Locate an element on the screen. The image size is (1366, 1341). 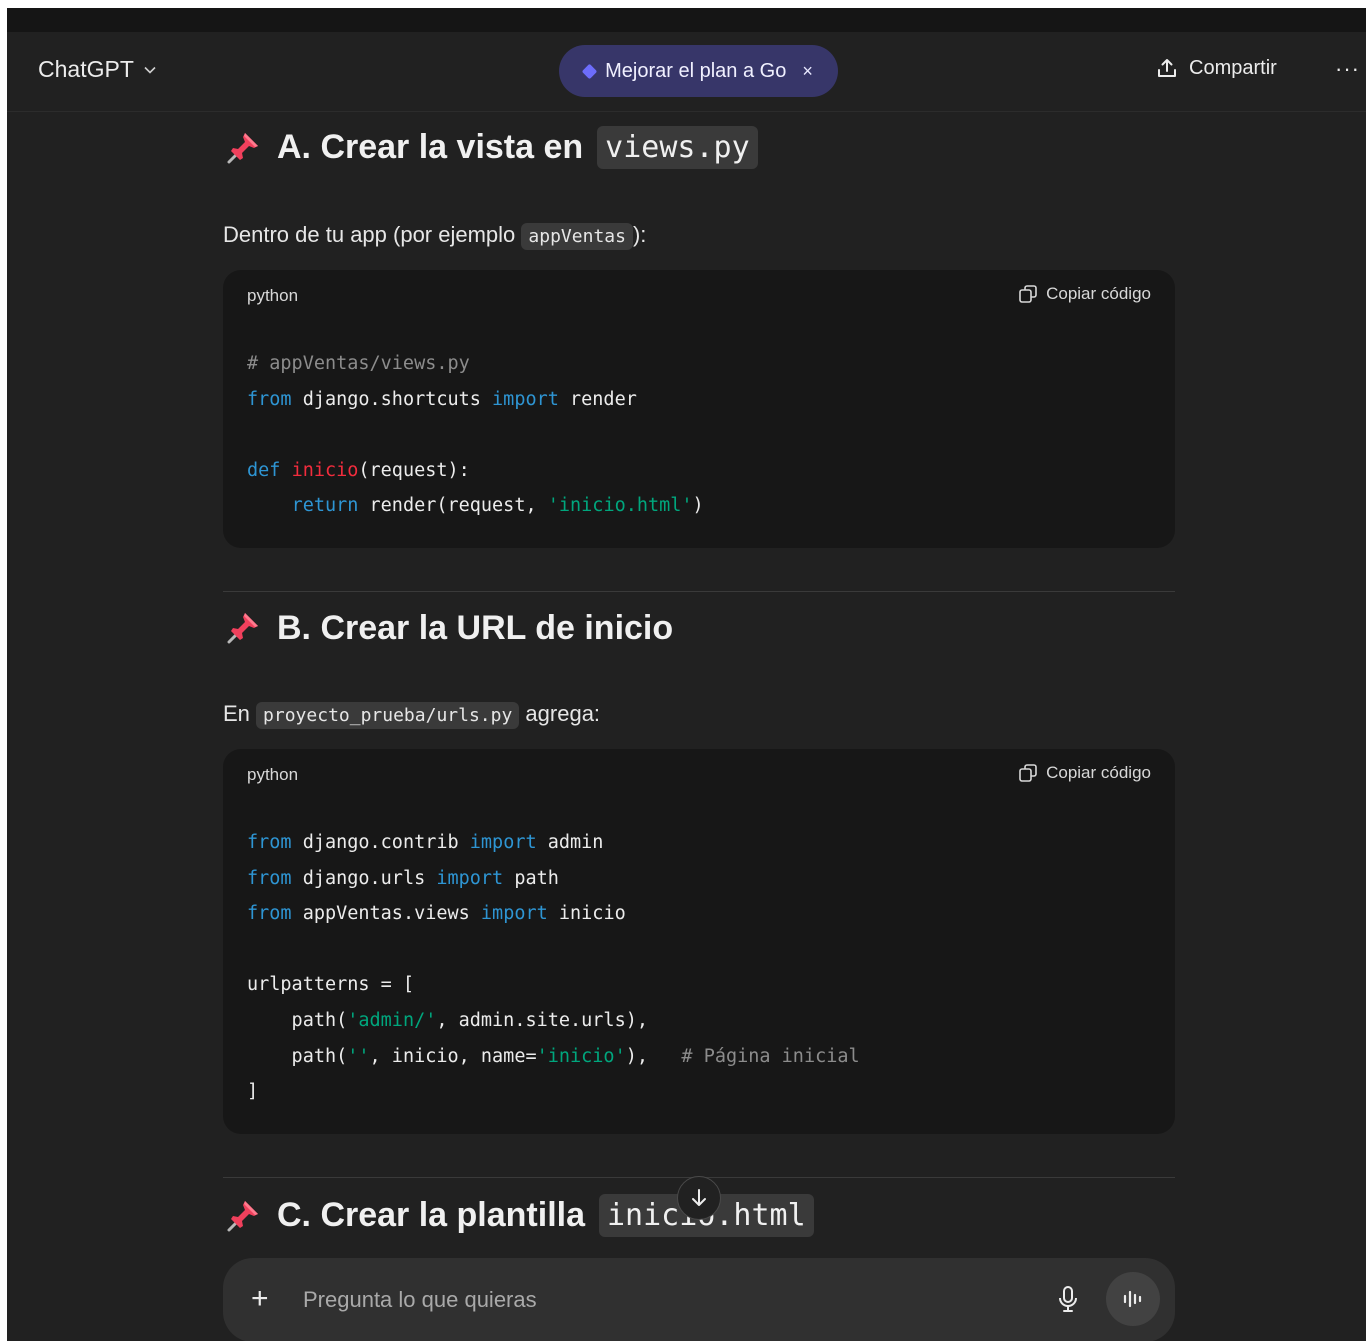
share-label: Compartir is located at coordinates (1233, 67).